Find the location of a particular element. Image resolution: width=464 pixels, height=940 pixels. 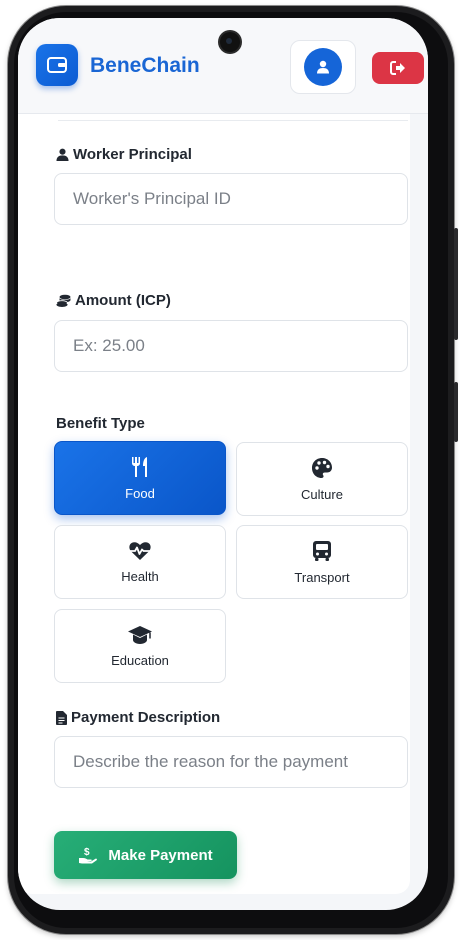

bus-icon is located at coordinates (322, 550).